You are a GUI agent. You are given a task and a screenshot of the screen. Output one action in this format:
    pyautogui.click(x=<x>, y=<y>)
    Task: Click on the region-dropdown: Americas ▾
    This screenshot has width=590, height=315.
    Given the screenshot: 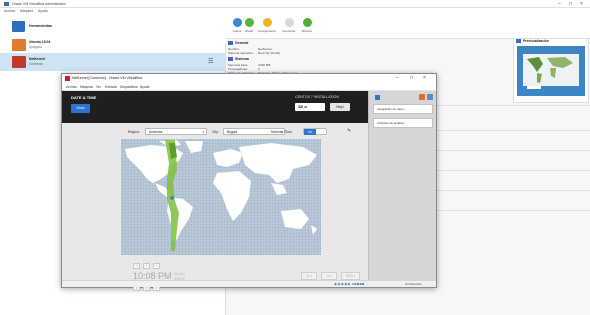 What is the action you would take?
    pyautogui.click(x=176, y=131)
    